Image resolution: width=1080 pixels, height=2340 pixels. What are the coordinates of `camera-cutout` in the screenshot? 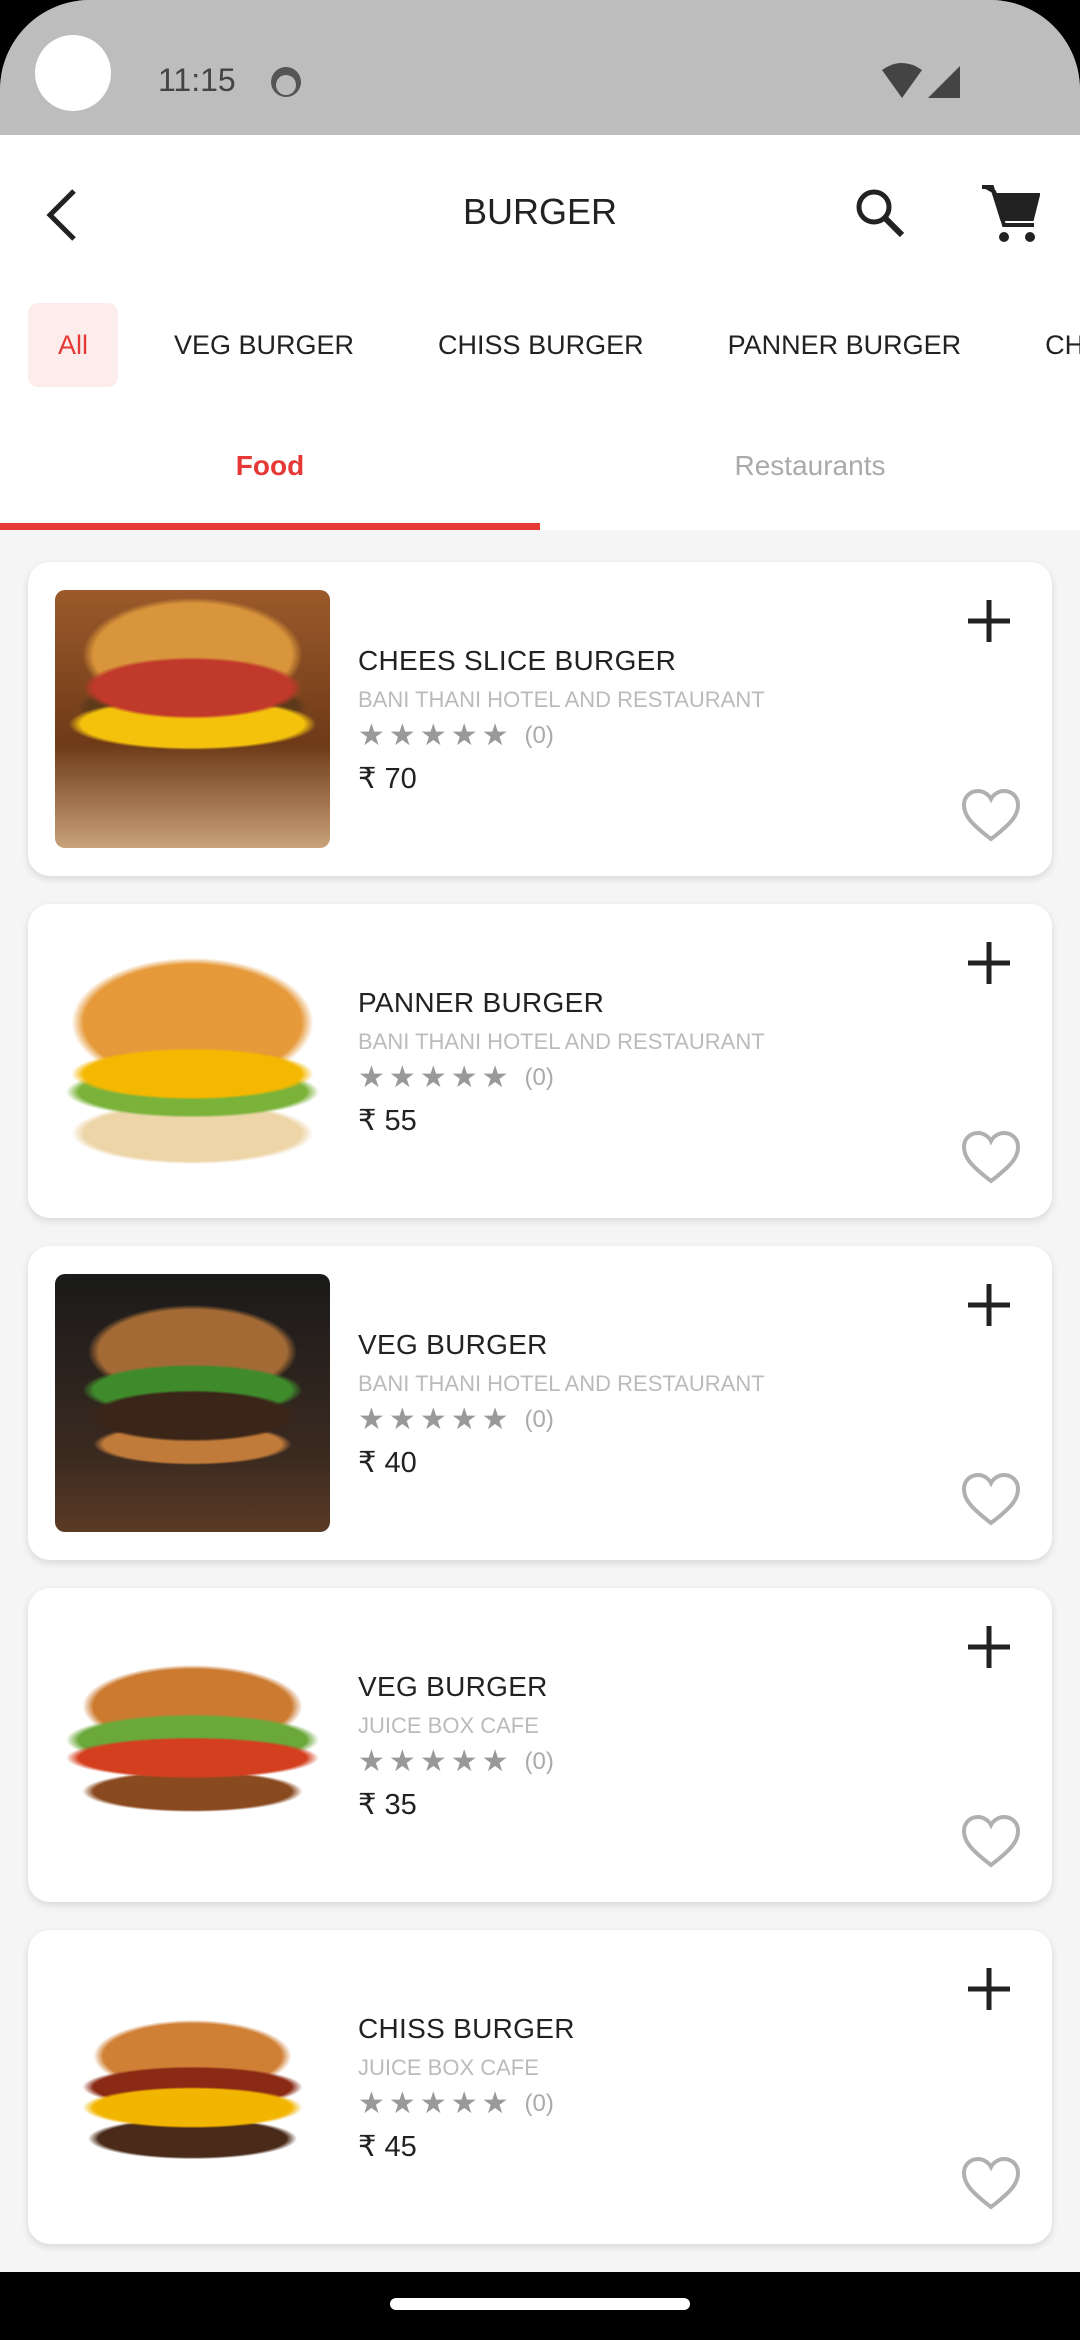 It's located at (73, 73).